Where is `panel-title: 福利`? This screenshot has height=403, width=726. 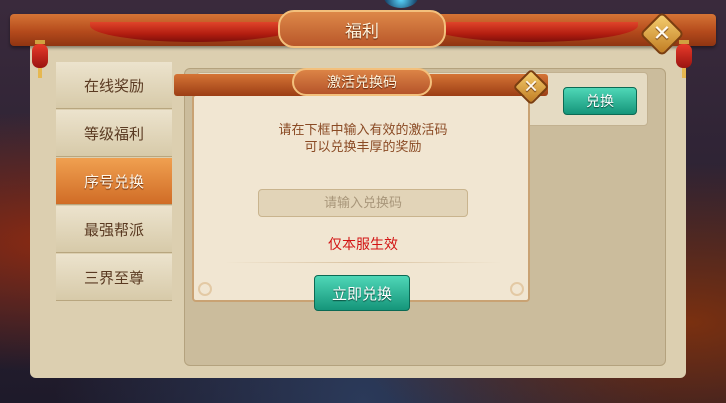 panel-title: 福利 is located at coordinates (362, 31).